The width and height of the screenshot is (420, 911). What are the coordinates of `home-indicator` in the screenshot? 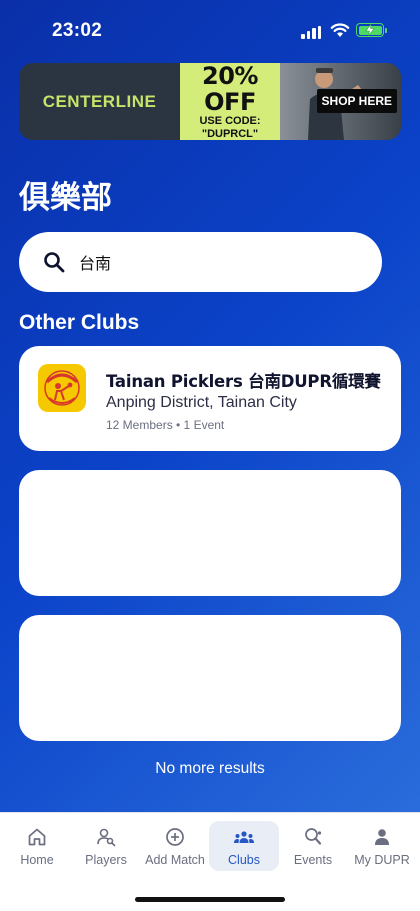 It's located at (210, 899).